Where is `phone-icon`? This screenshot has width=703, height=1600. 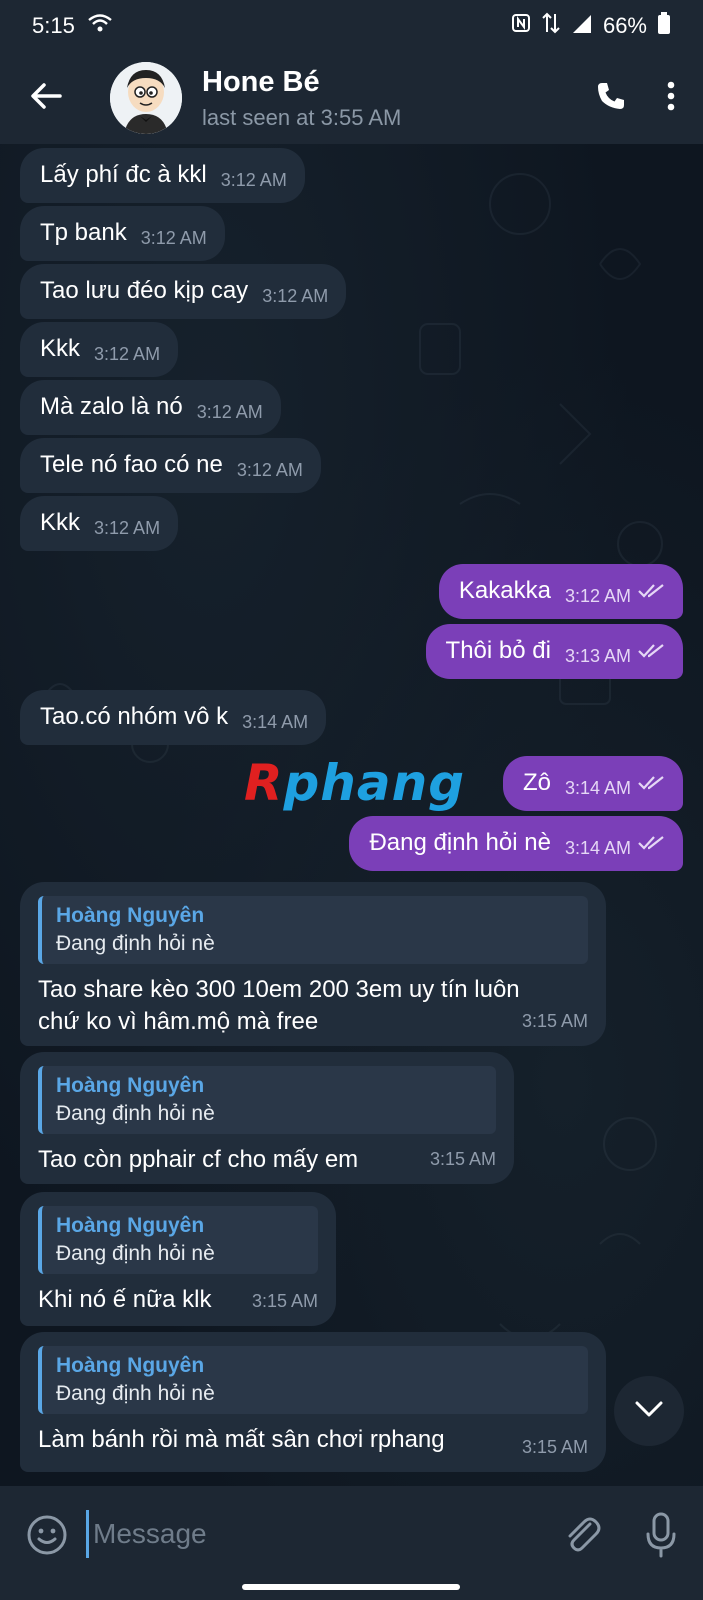 phone-icon is located at coordinates (611, 99).